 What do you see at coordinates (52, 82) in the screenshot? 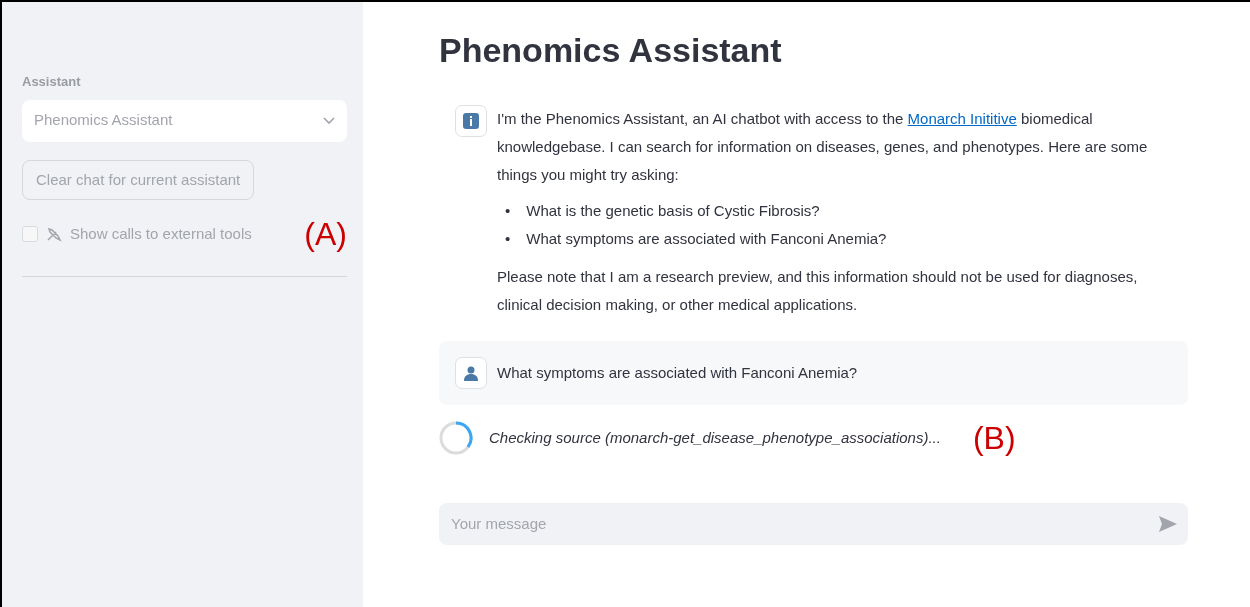
I see `select-label: Assistant` at bounding box center [52, 82].